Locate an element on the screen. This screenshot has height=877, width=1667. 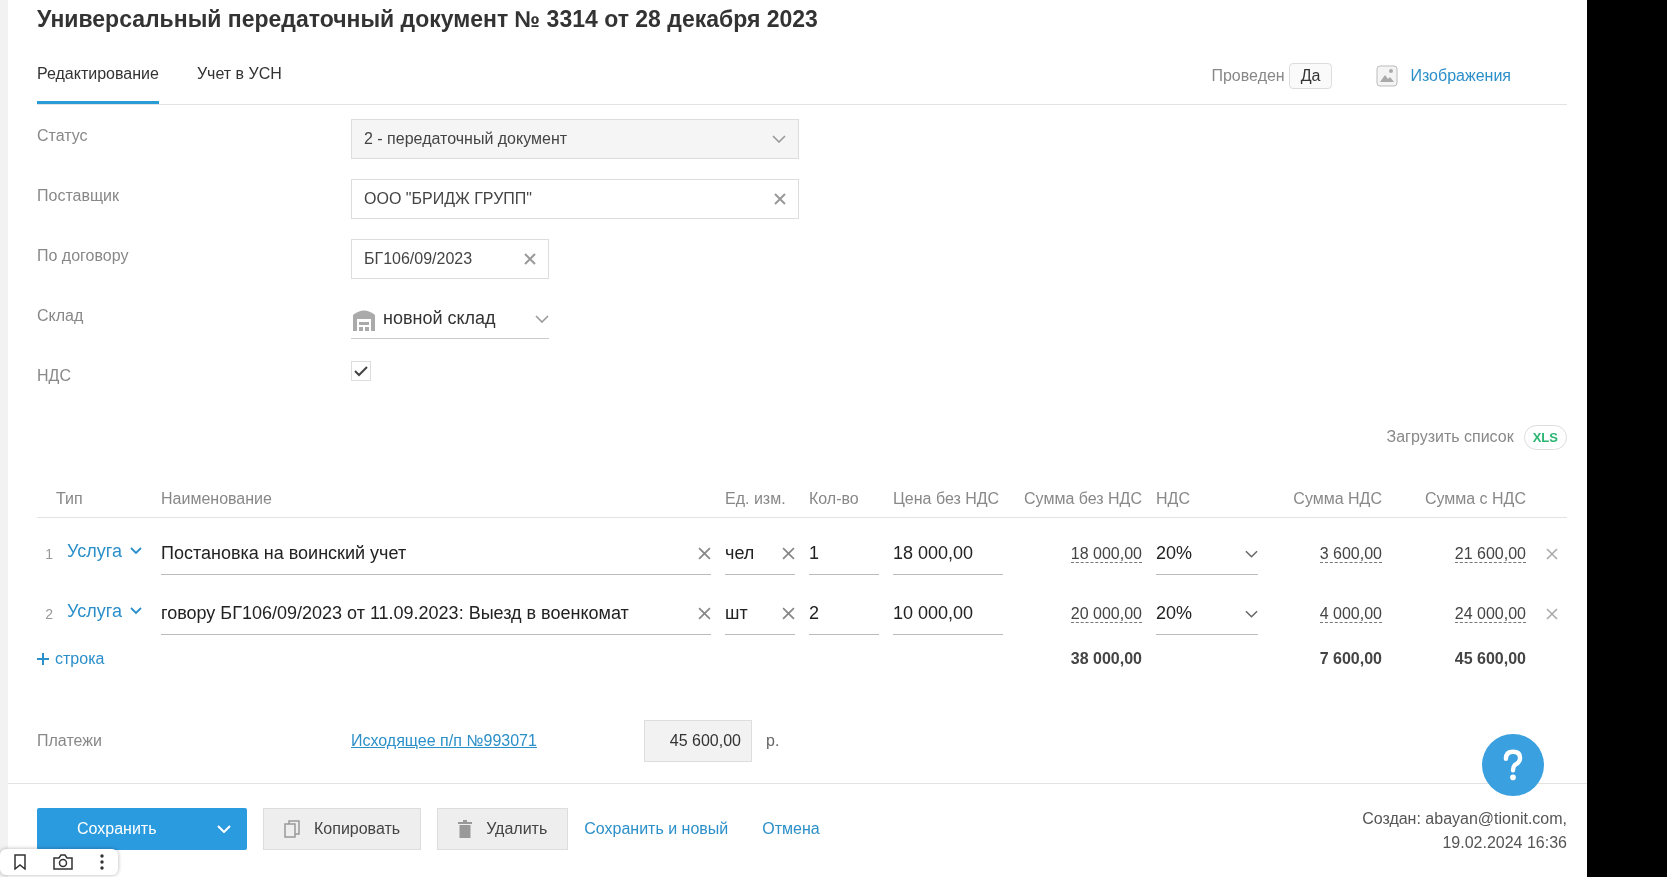
add-row-link: строка is located at coordinates (374, 659).